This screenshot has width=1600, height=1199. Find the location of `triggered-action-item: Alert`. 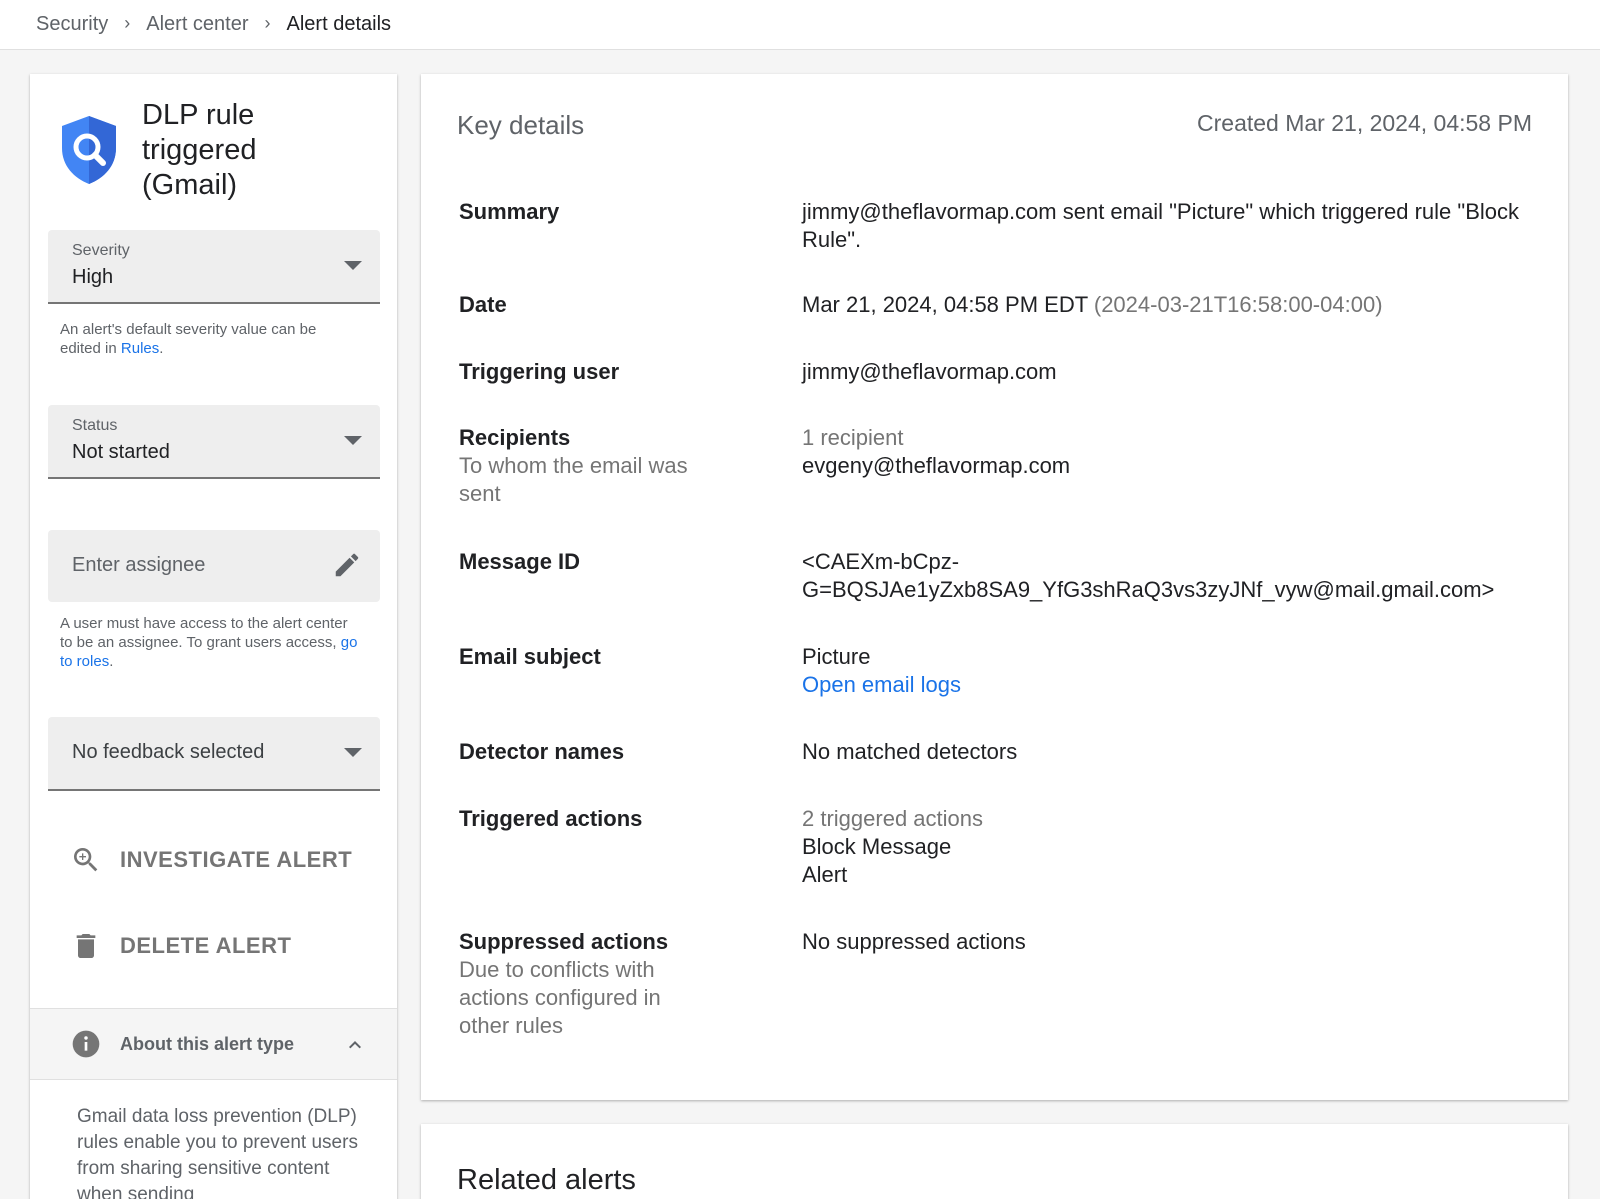

triggered-action-item: Alert is located at coordinates (825, 874).